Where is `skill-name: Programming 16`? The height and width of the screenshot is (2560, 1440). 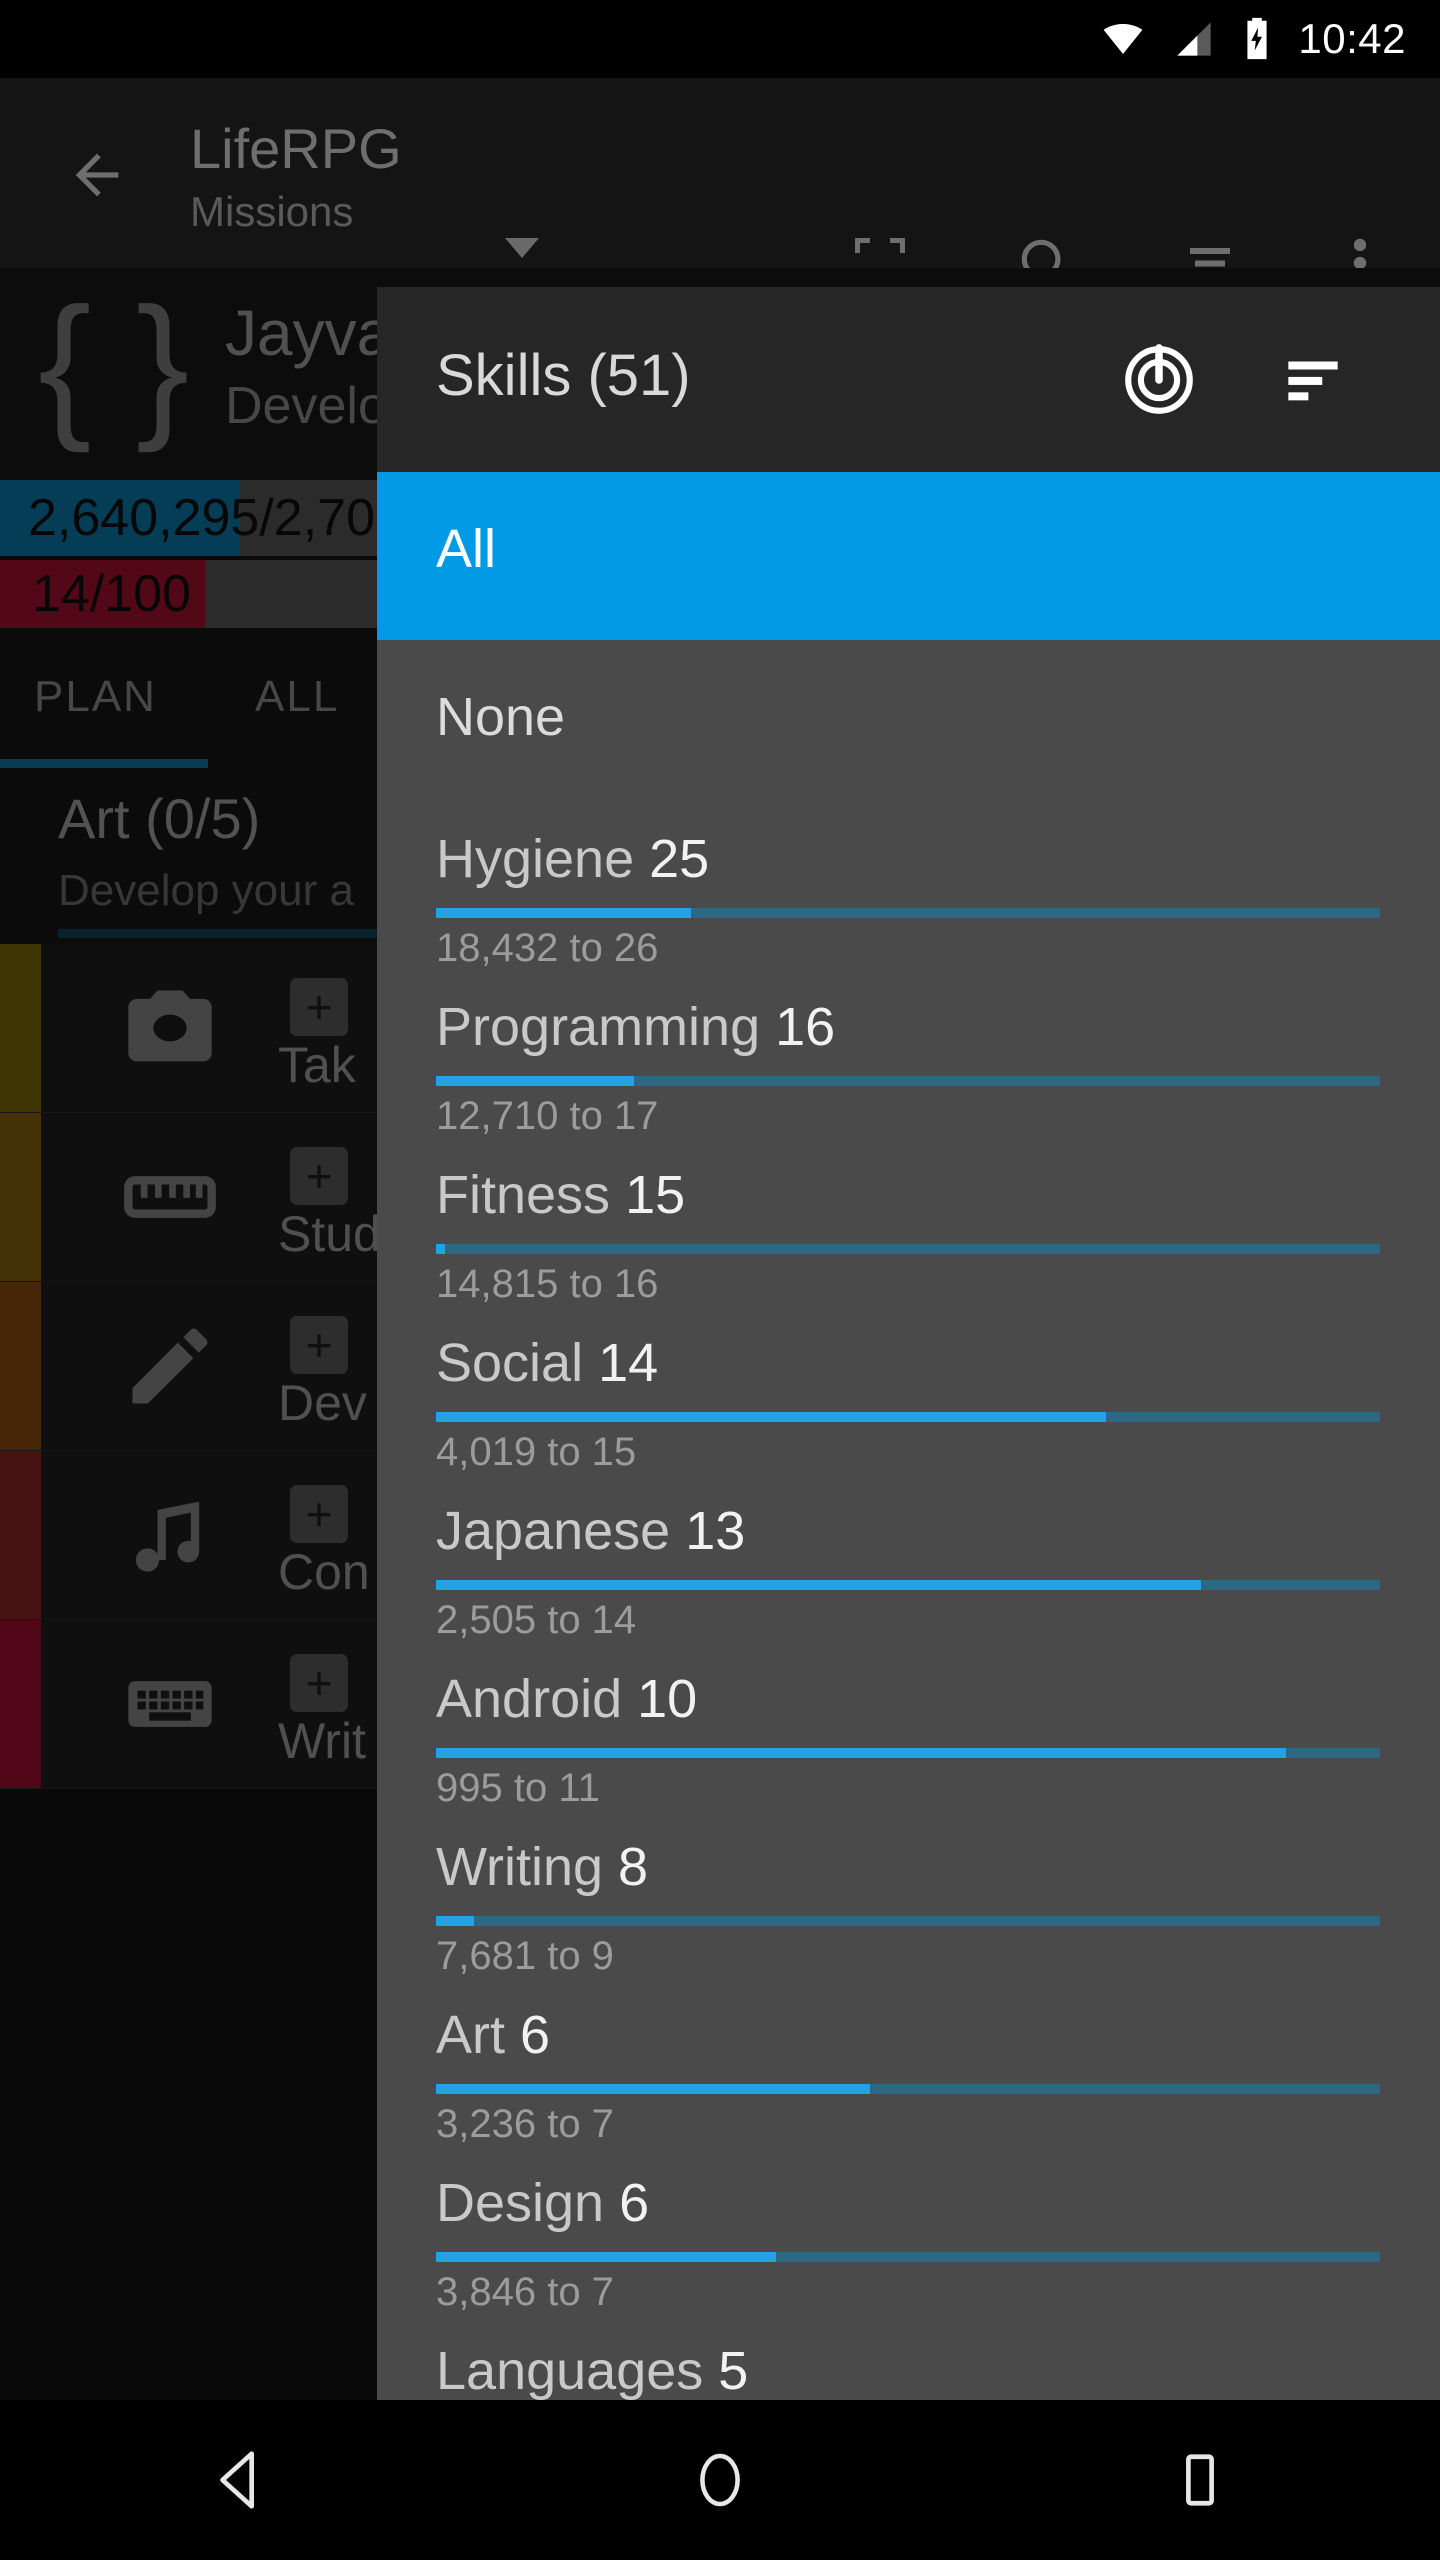 skill-name: Programming 16 is located at coordinates (636, 1027).